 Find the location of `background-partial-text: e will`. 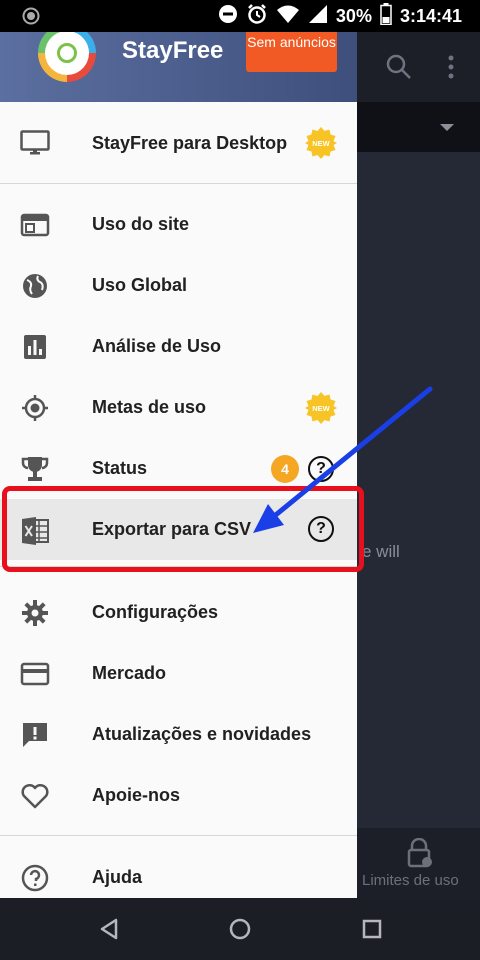

background-partial-text: e will is located at coordinates (381, 551).